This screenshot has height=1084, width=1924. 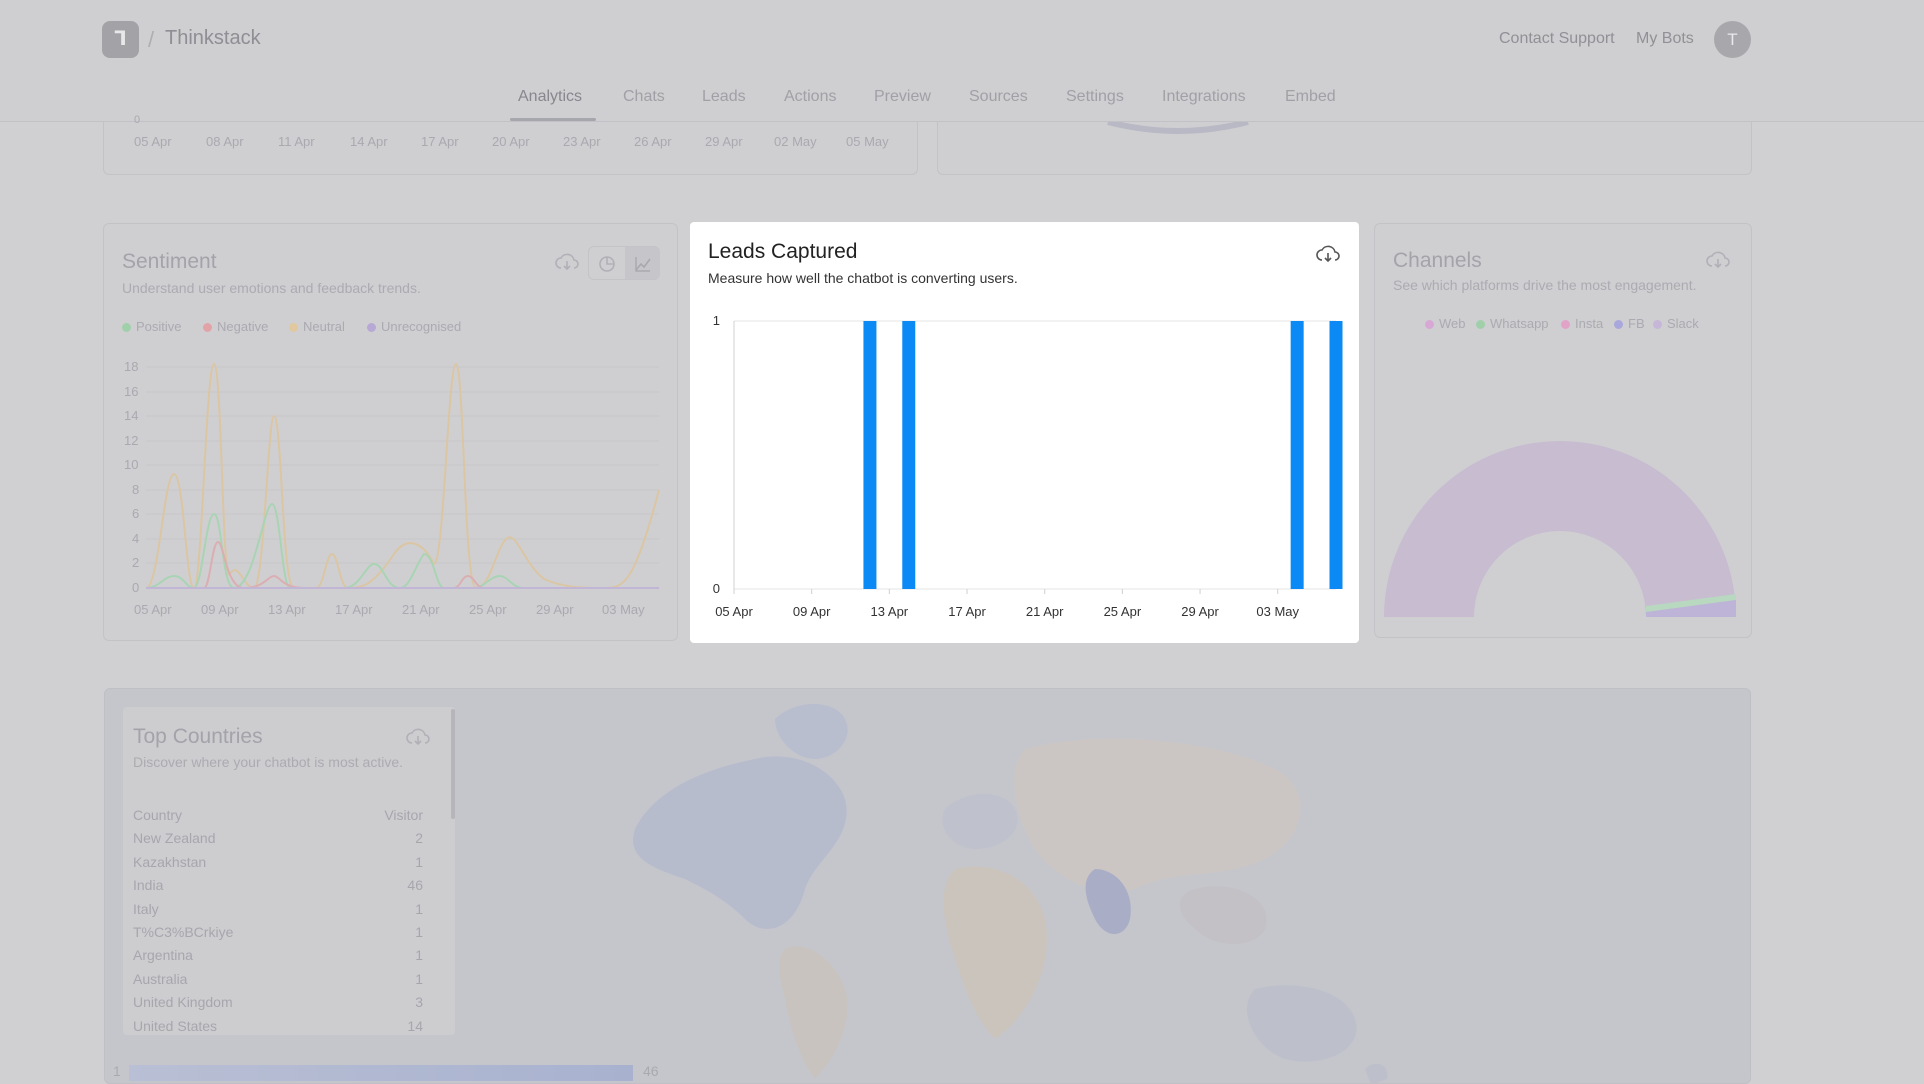 I want to click on y-tick: 6, so click(x=136, y=513).